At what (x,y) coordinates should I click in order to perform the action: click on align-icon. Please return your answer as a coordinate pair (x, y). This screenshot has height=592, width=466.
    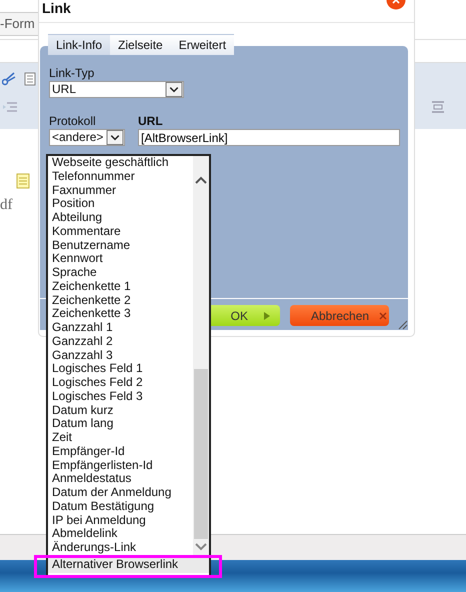
    Looking at the image, I should click on (438, 107).